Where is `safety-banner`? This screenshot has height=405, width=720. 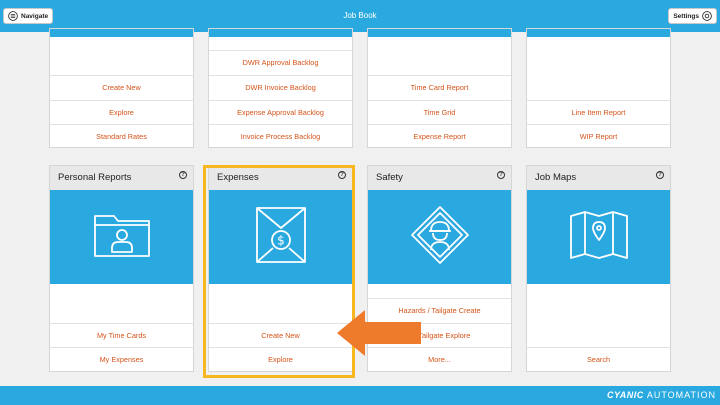 safety-banner is located at coordinates (439, 237).